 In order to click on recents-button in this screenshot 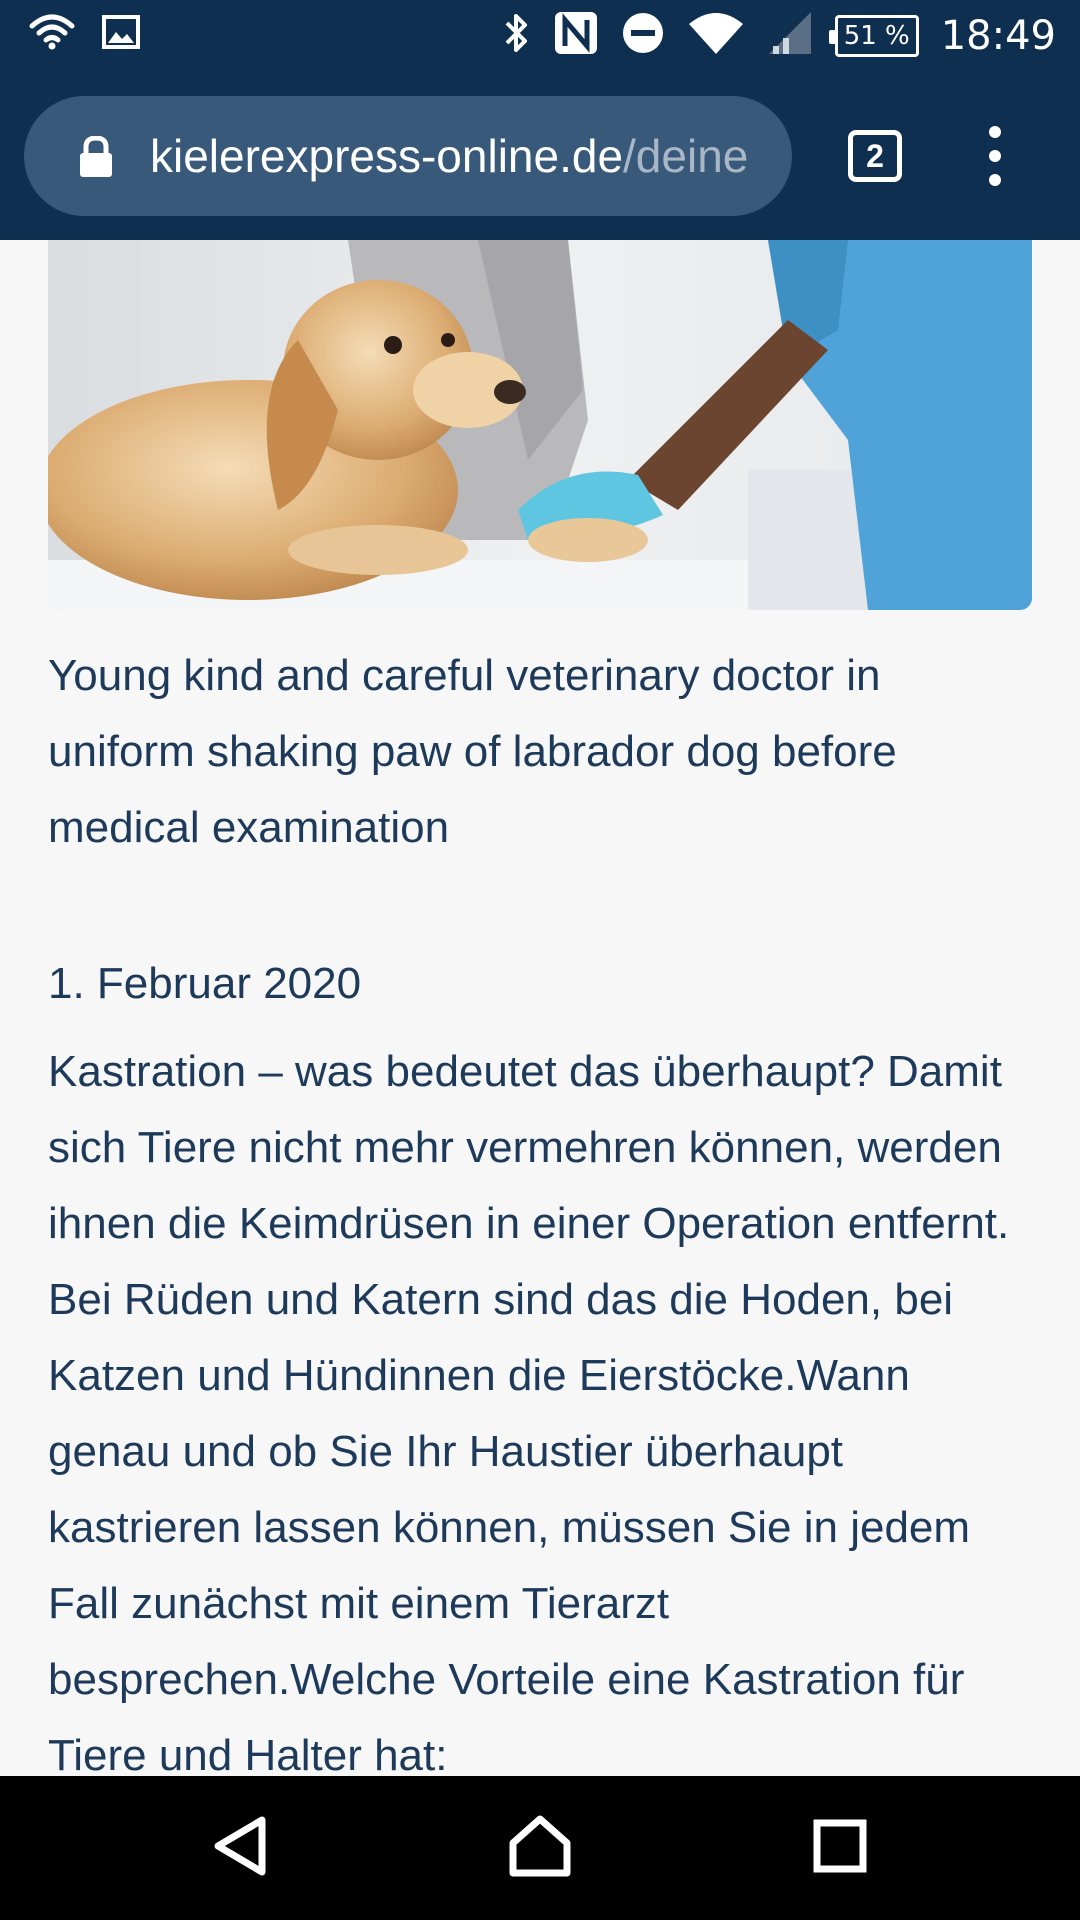, I will do `click(840, 1848)`.